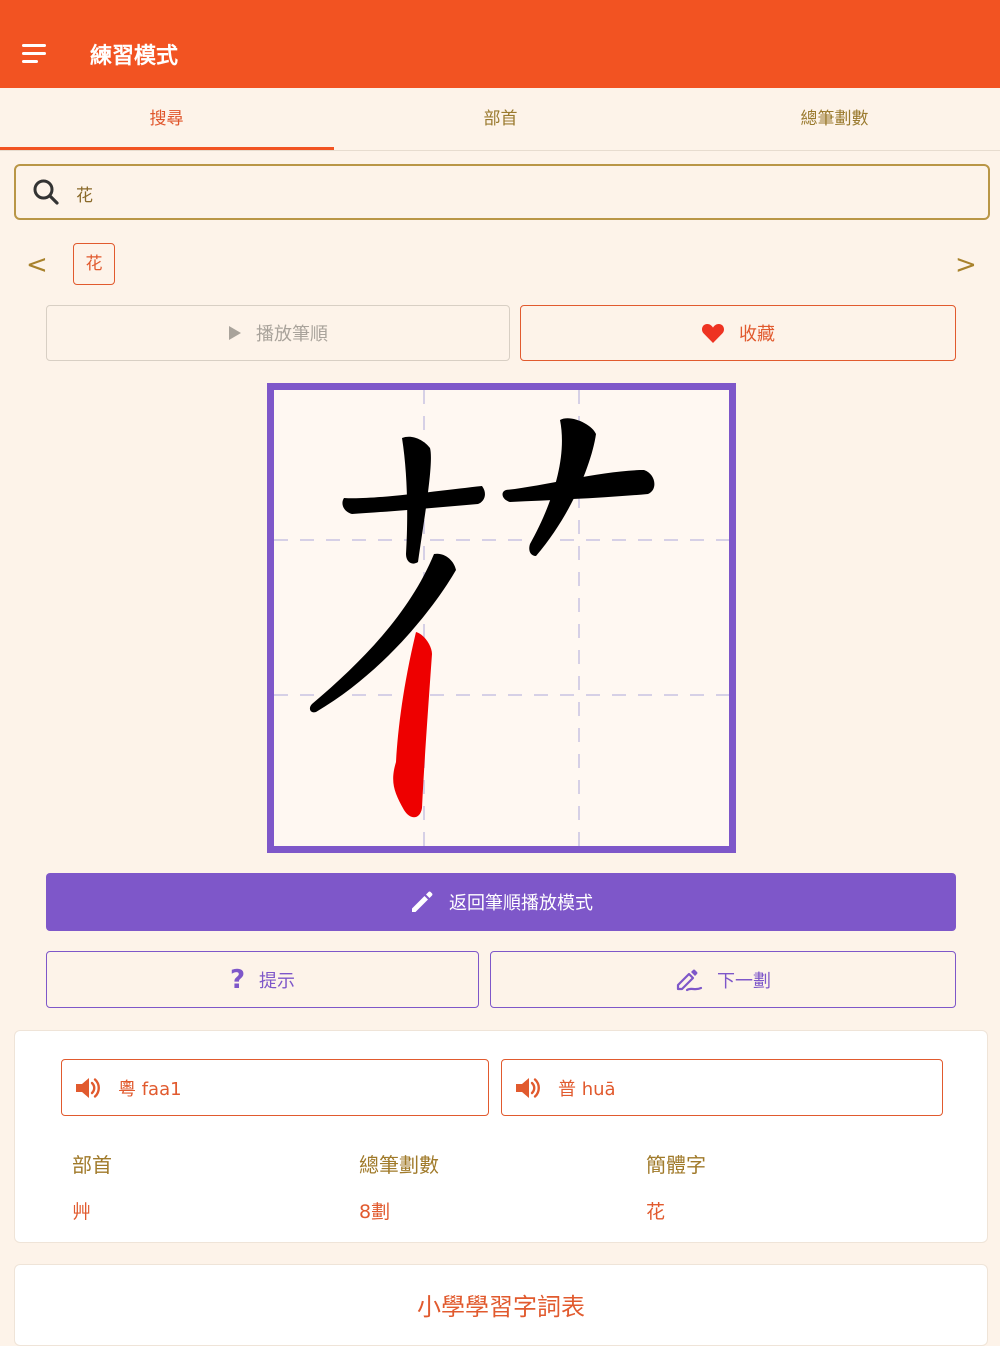 This screenshot has width=1000, height=1346. Describe the element at coordinates (966, 265) in the screenshot. I see `next-arrow: >` at that location.